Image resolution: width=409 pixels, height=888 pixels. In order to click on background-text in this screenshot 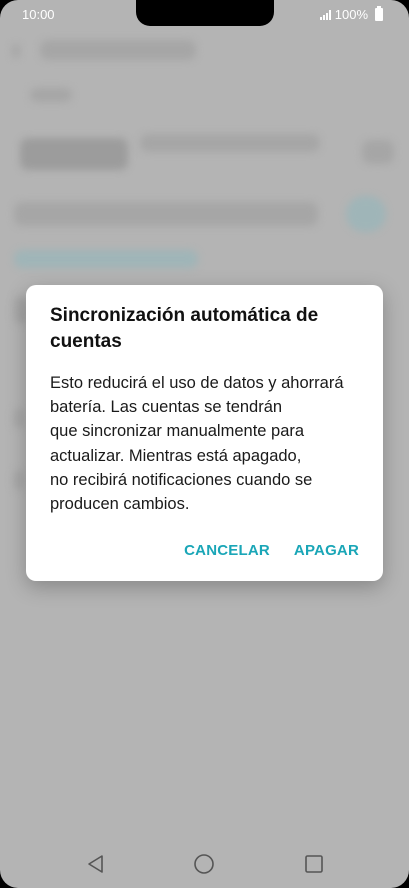, I will do `click(230, 143)`.